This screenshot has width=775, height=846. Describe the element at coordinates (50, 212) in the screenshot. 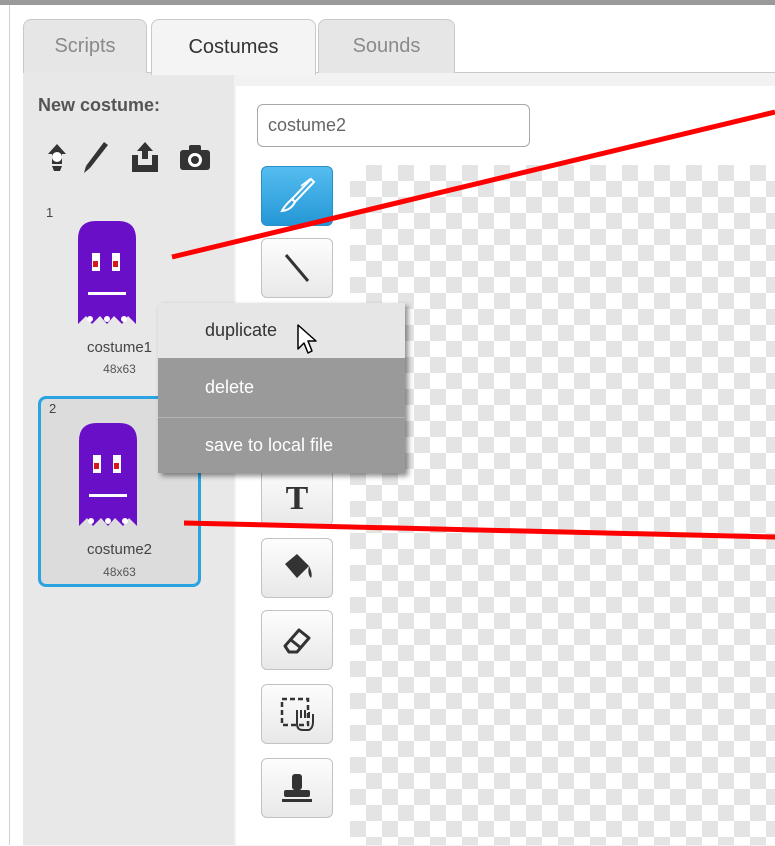

I see `costume-number: 1` at that location.